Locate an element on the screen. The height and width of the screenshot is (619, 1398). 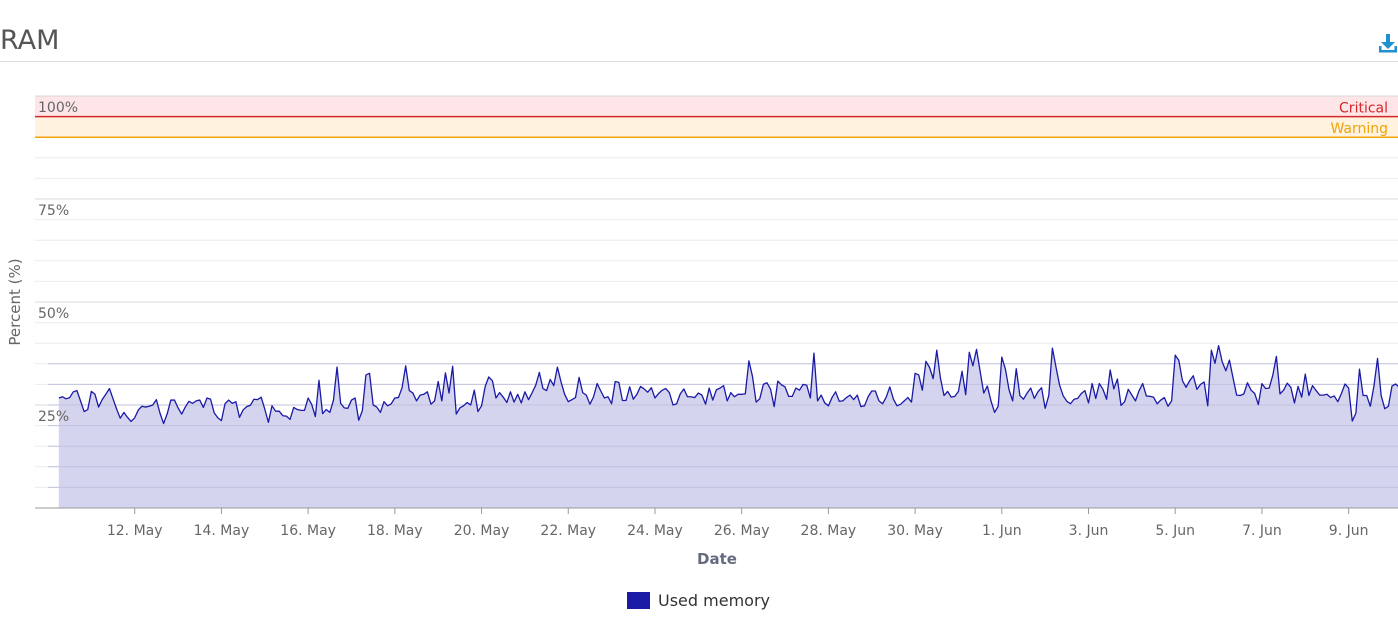
x-tick-label: 5. Jun is located at coordinates (1175, 531).